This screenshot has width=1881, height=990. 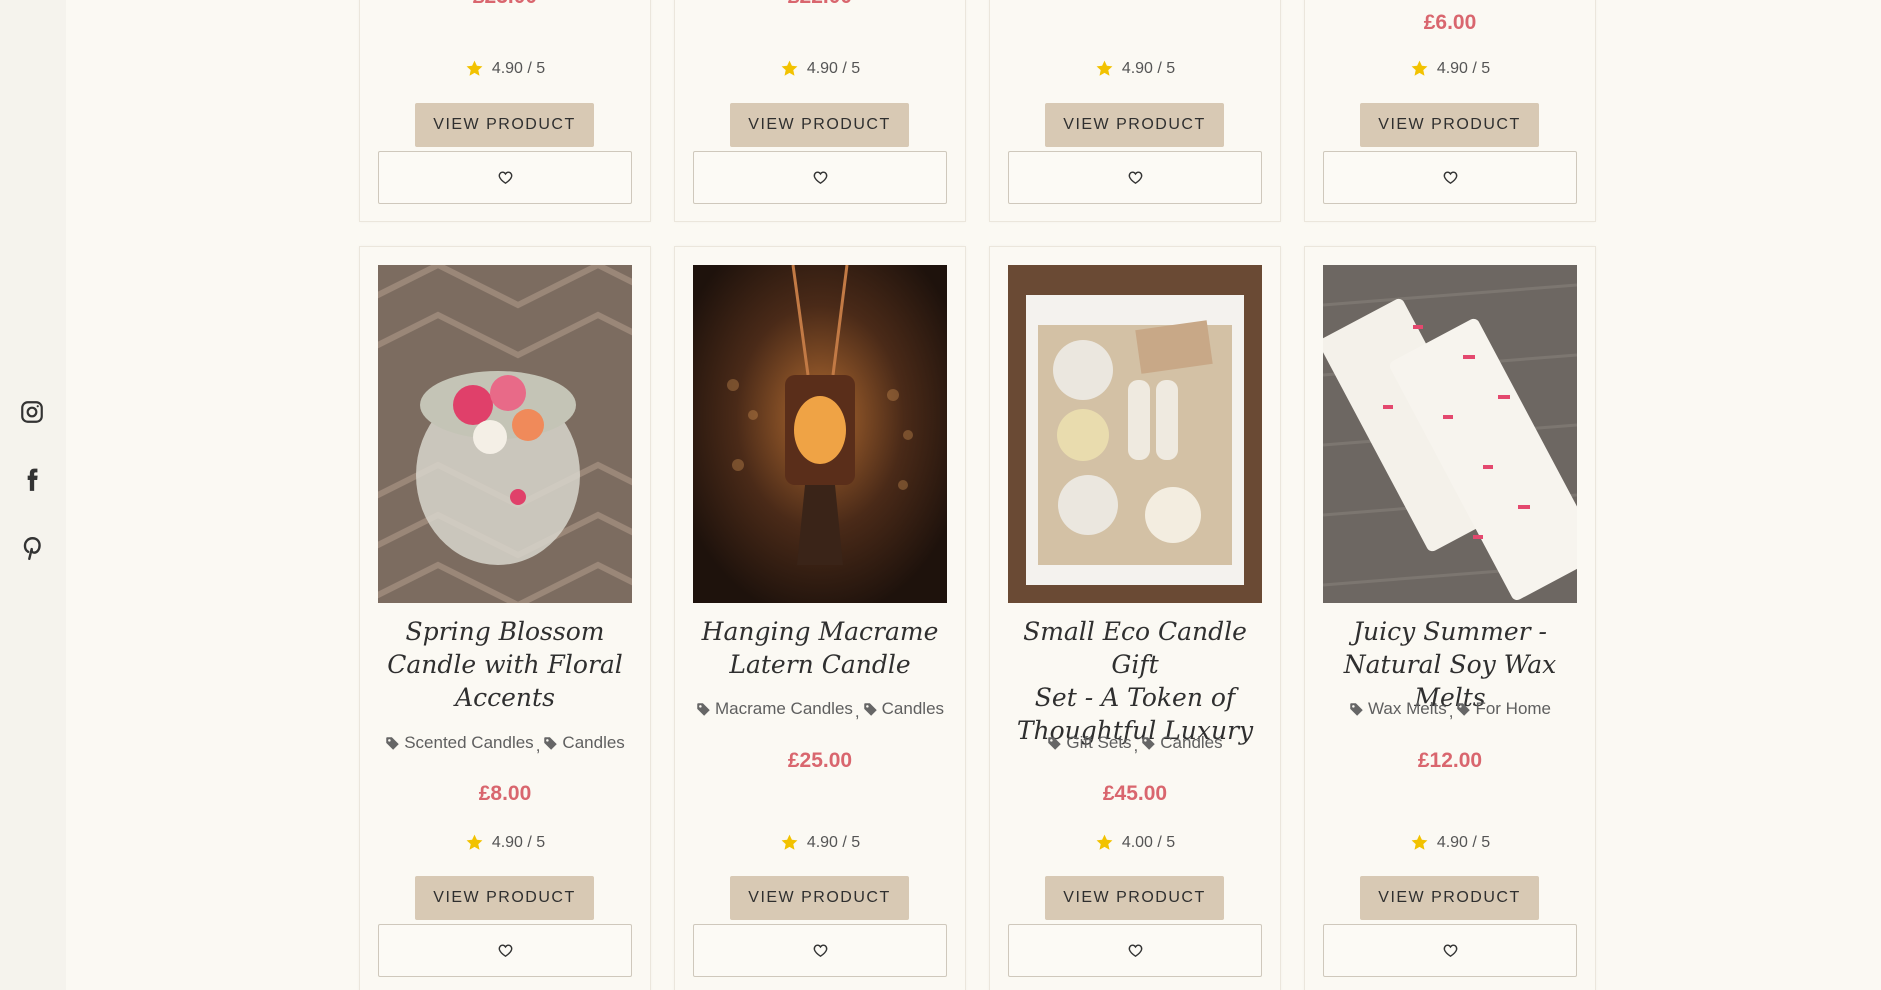 What do you see at coordinates (820, 760) in the screenshot?
I see `product-price: £25.00` at bounding box center [820, 760].